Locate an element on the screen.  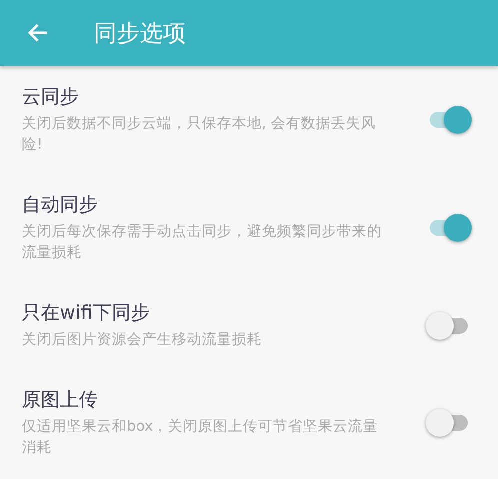
setting-title: 自动同步 is located at coordinates (60, 205).